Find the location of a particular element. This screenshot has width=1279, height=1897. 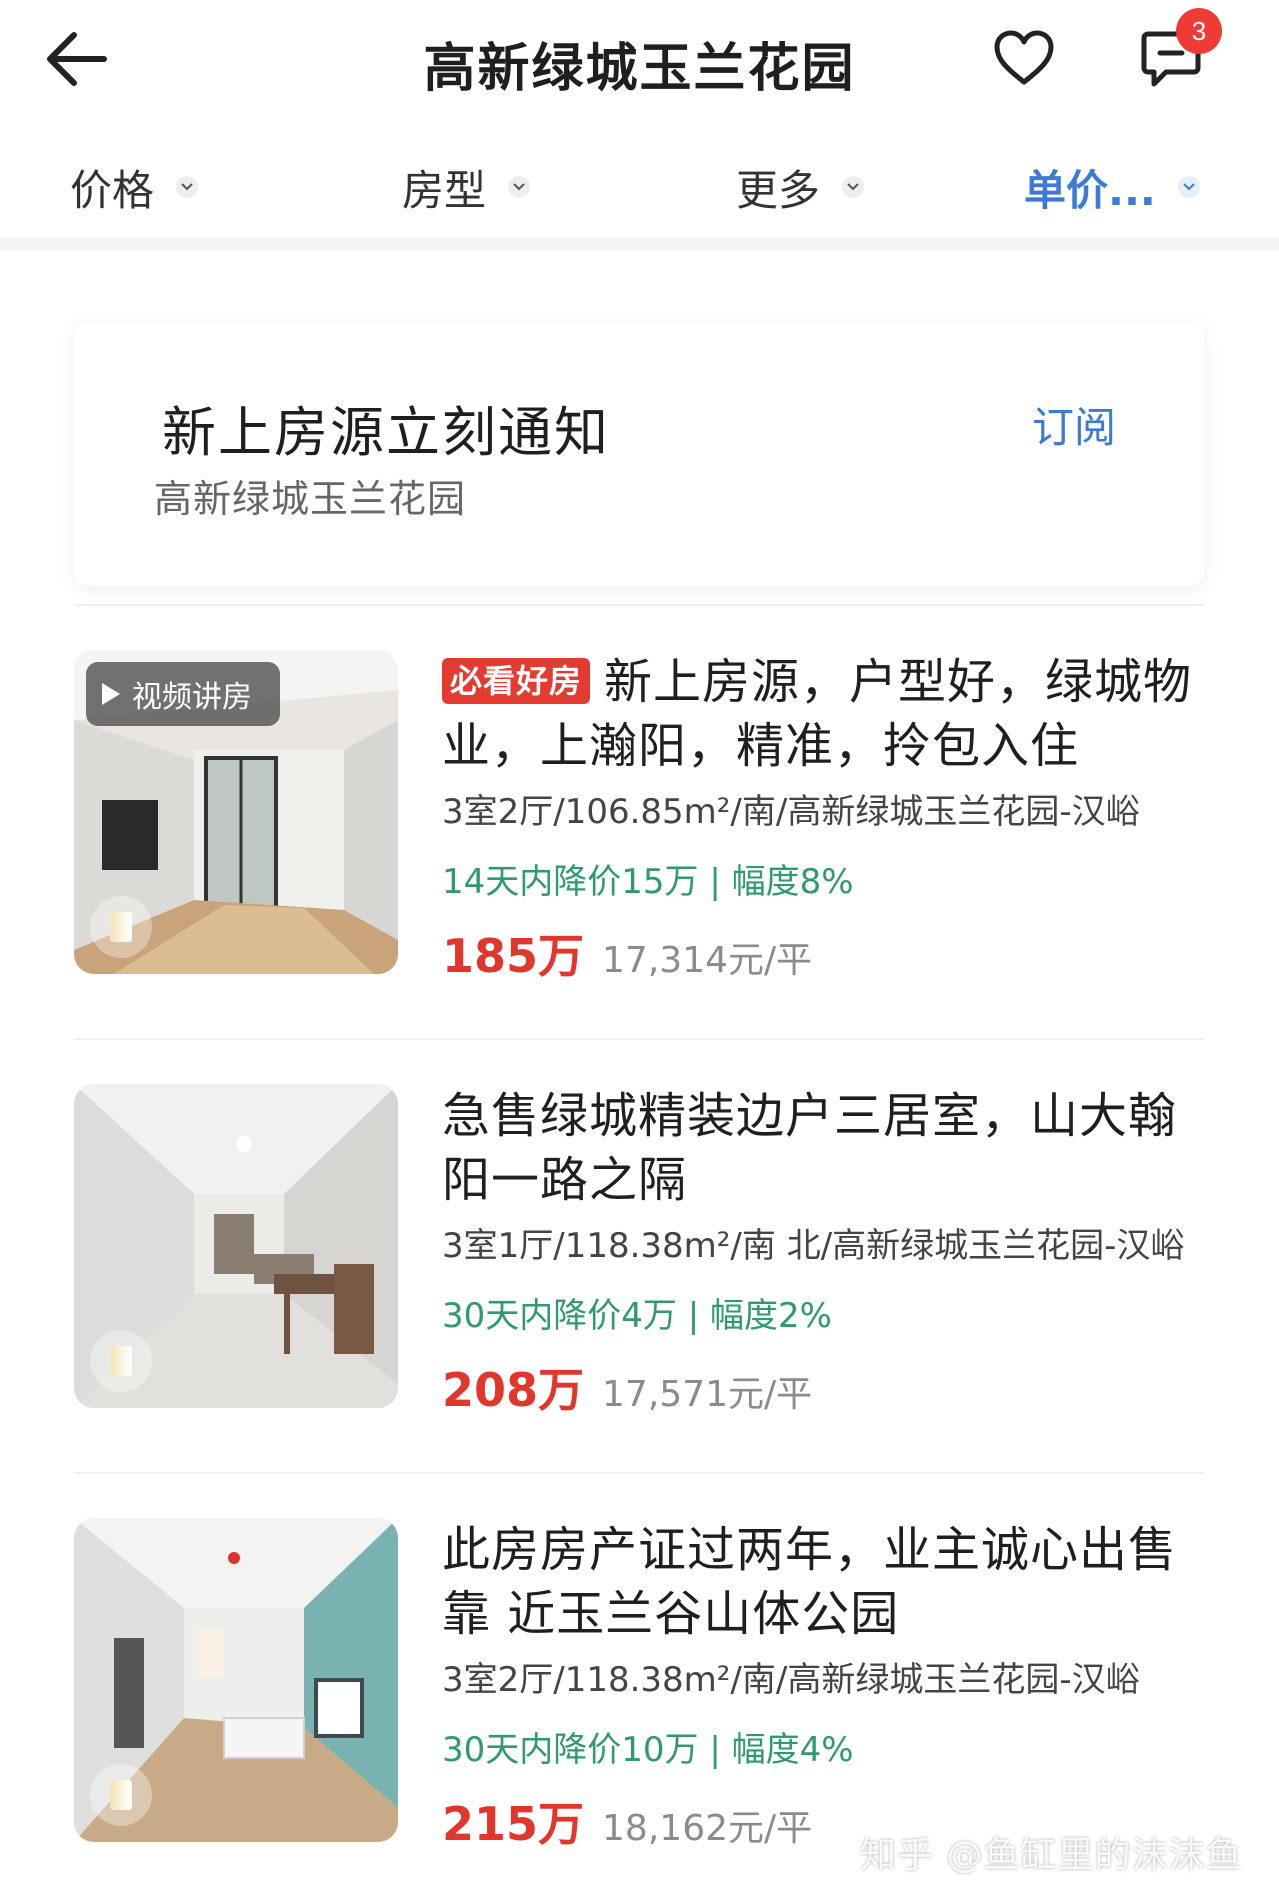

subscribe-title: 新上房源立刻通知 is located at coordinates (386, 432).